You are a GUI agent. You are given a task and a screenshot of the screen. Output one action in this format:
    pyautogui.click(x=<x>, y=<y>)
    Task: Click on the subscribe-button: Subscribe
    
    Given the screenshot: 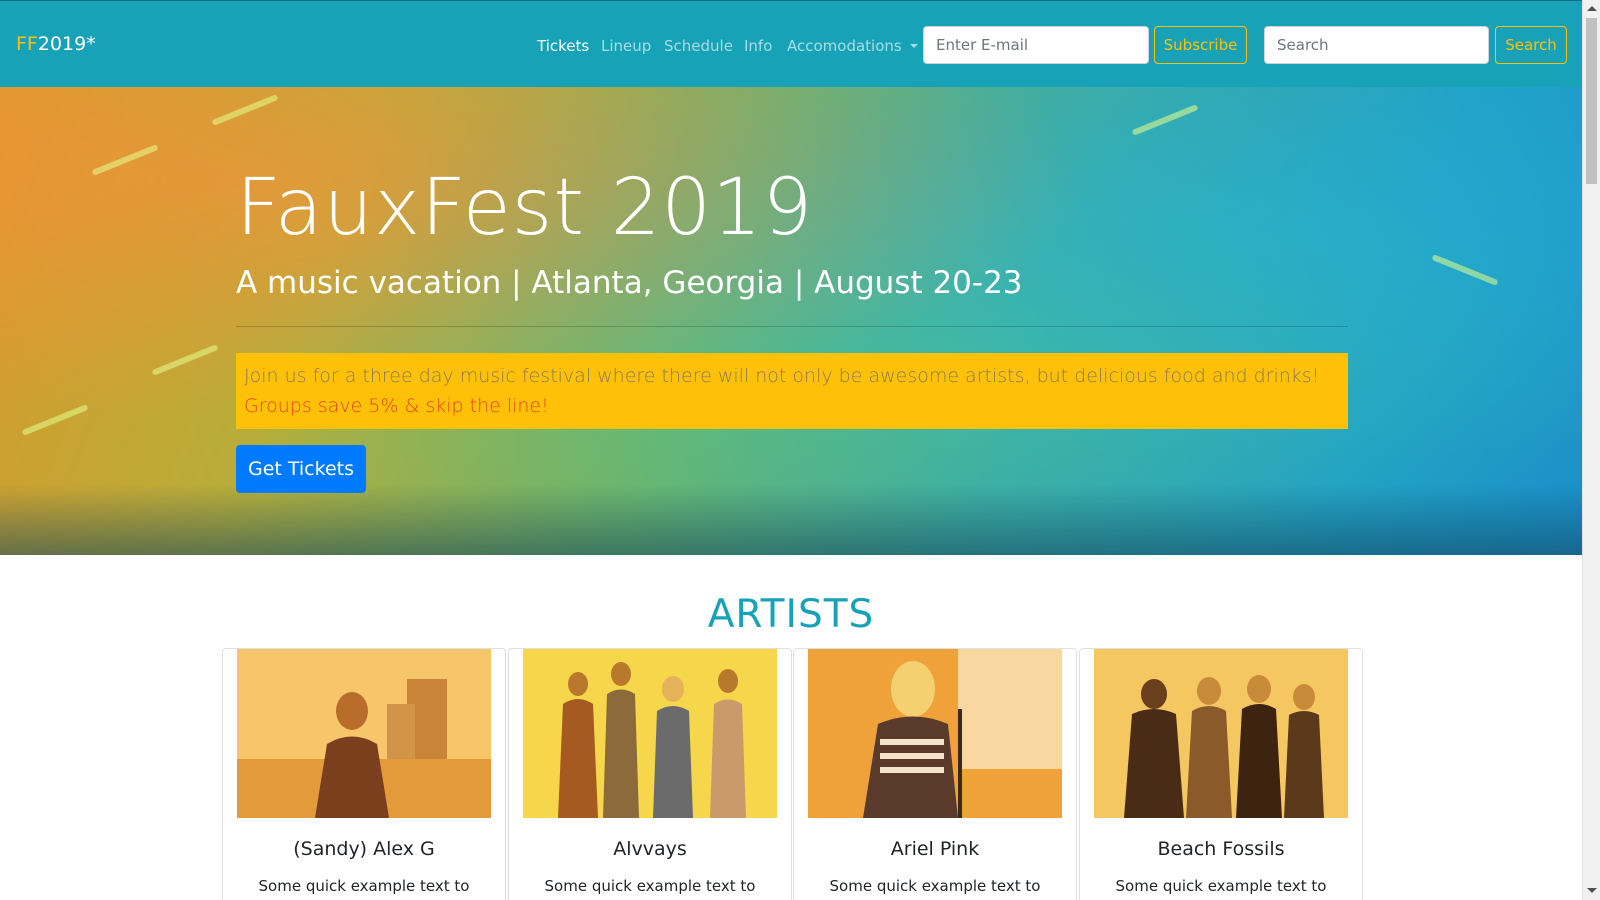 What is the action you would take?
    pyautogui.click(x=1200, y=45)
    